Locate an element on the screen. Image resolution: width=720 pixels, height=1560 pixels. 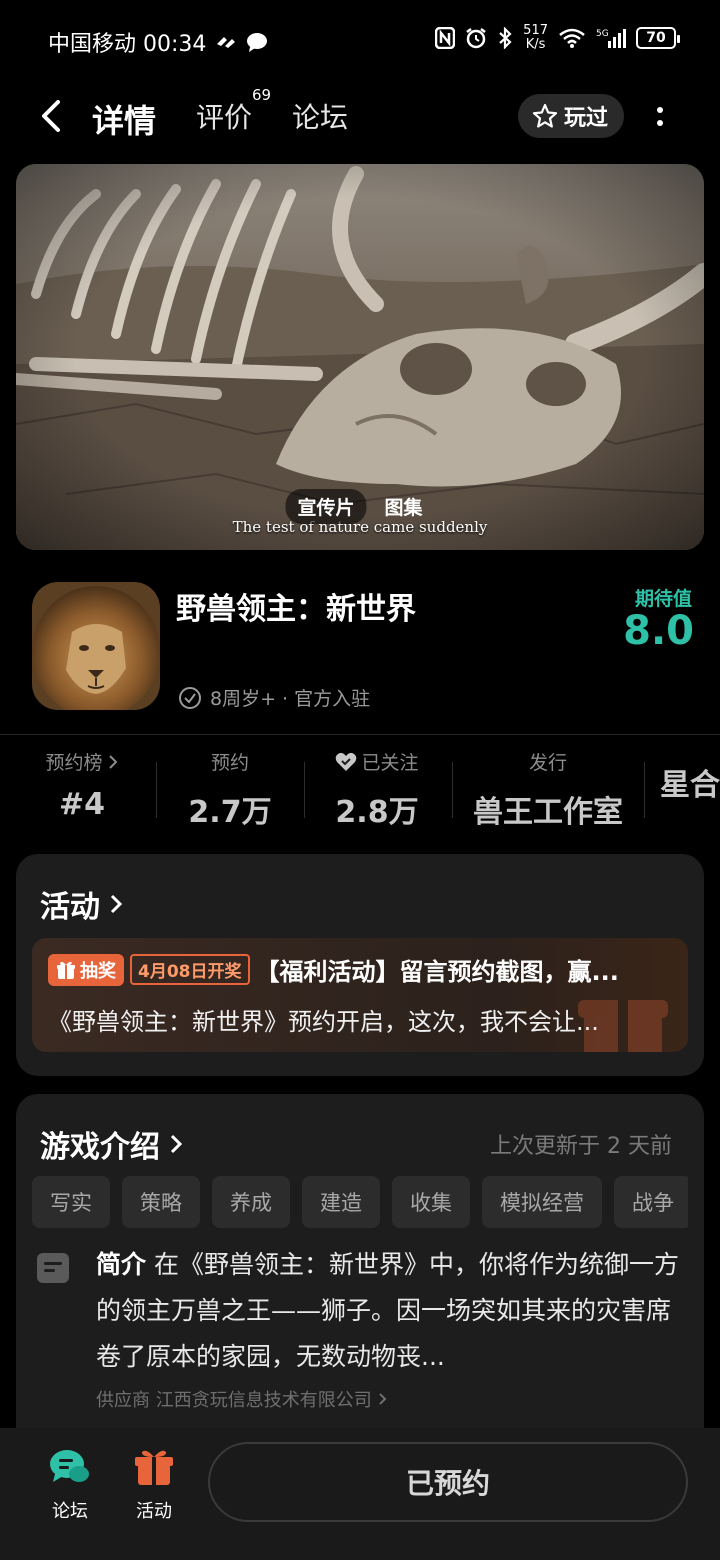
stat-follow: 已关注 2.8万 is located at coordinates (377, 789).